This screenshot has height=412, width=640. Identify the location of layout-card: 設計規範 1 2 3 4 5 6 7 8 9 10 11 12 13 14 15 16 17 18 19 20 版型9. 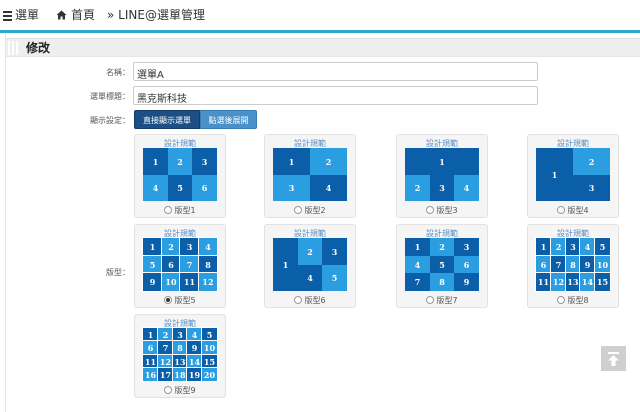
(180, 356).